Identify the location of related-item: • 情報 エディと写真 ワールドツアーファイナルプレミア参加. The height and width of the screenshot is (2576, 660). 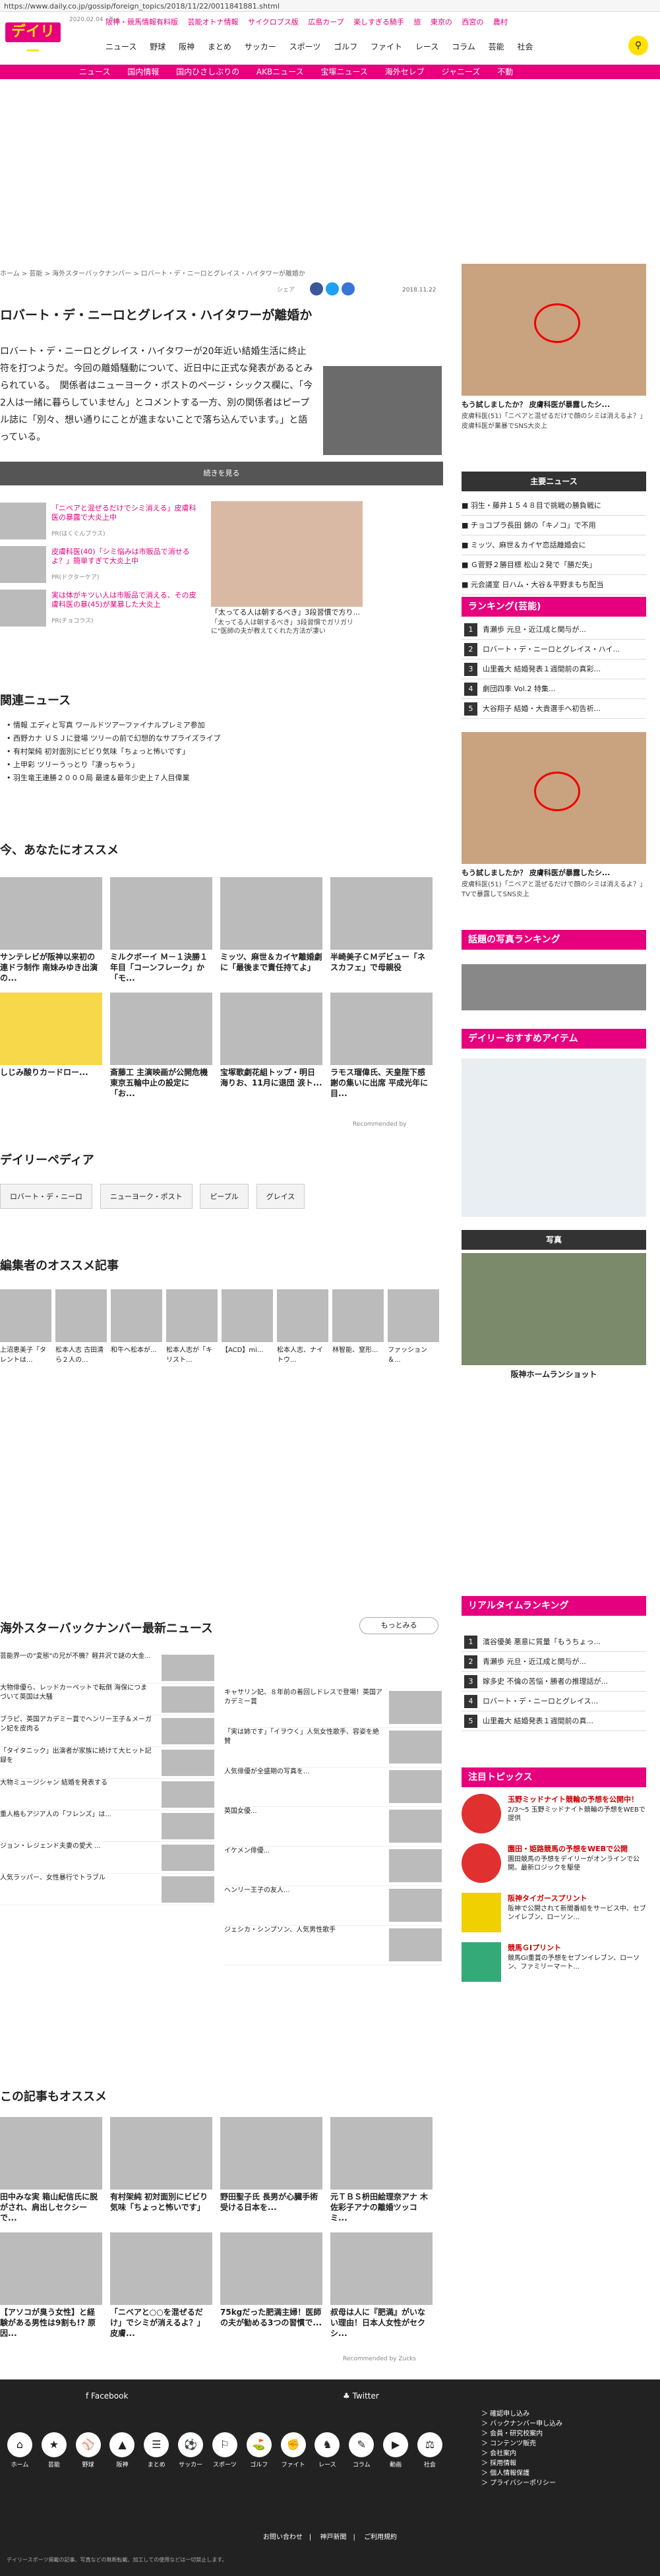
(224, 725).